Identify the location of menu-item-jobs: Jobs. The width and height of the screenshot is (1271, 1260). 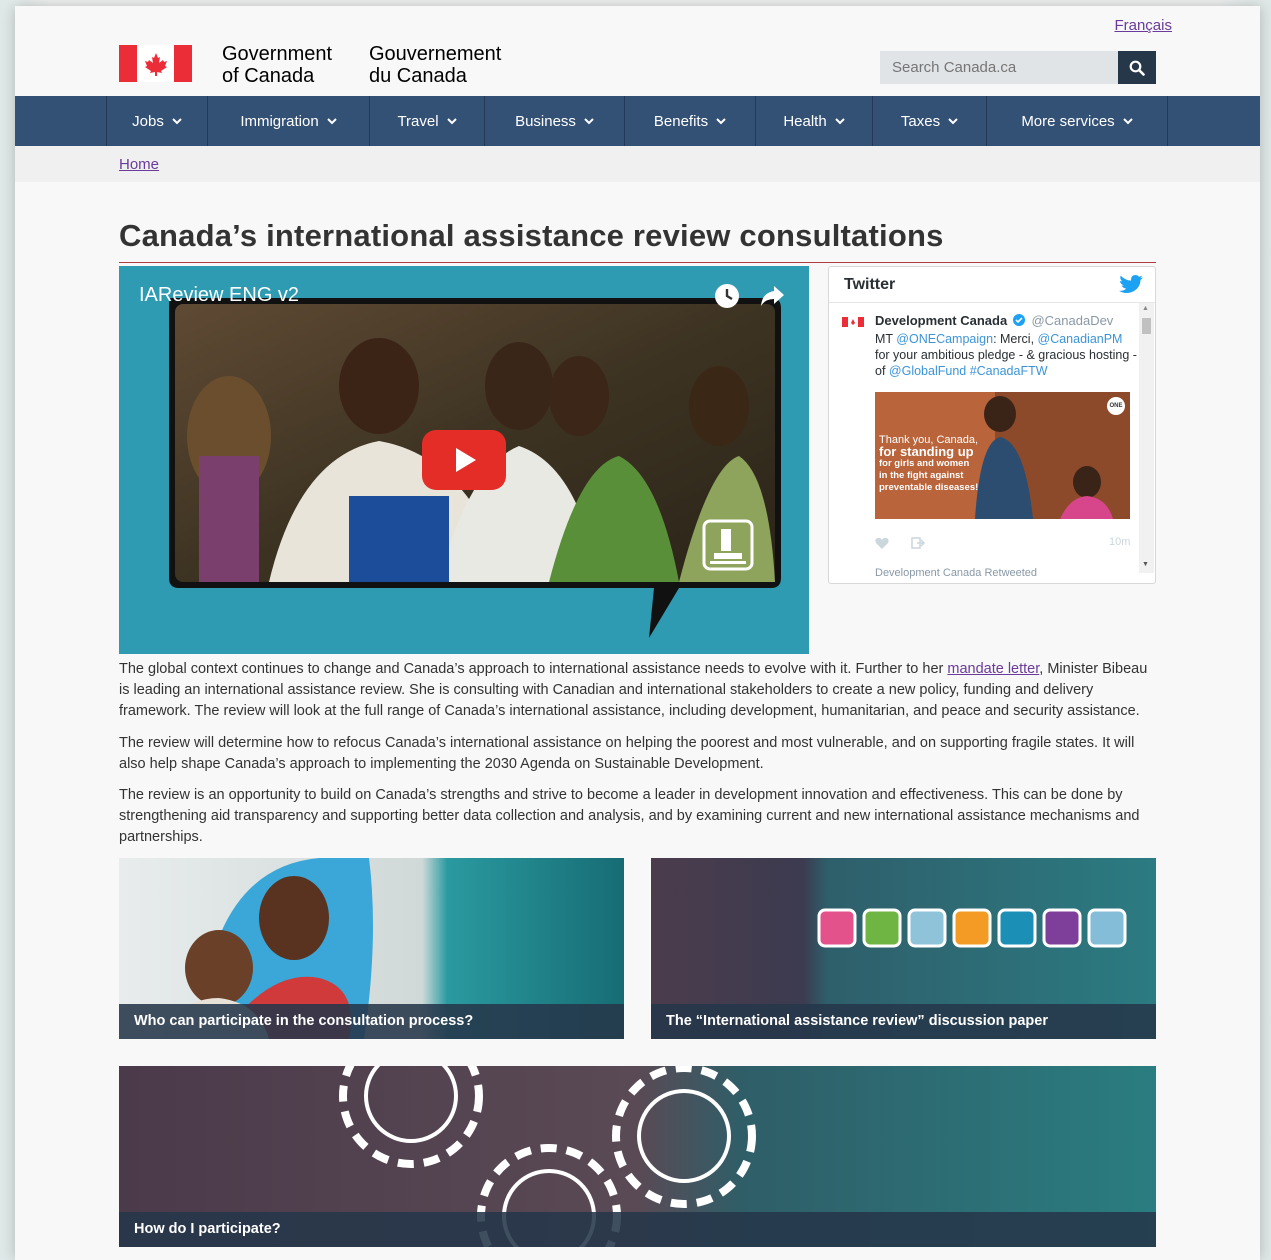
(156, 121).